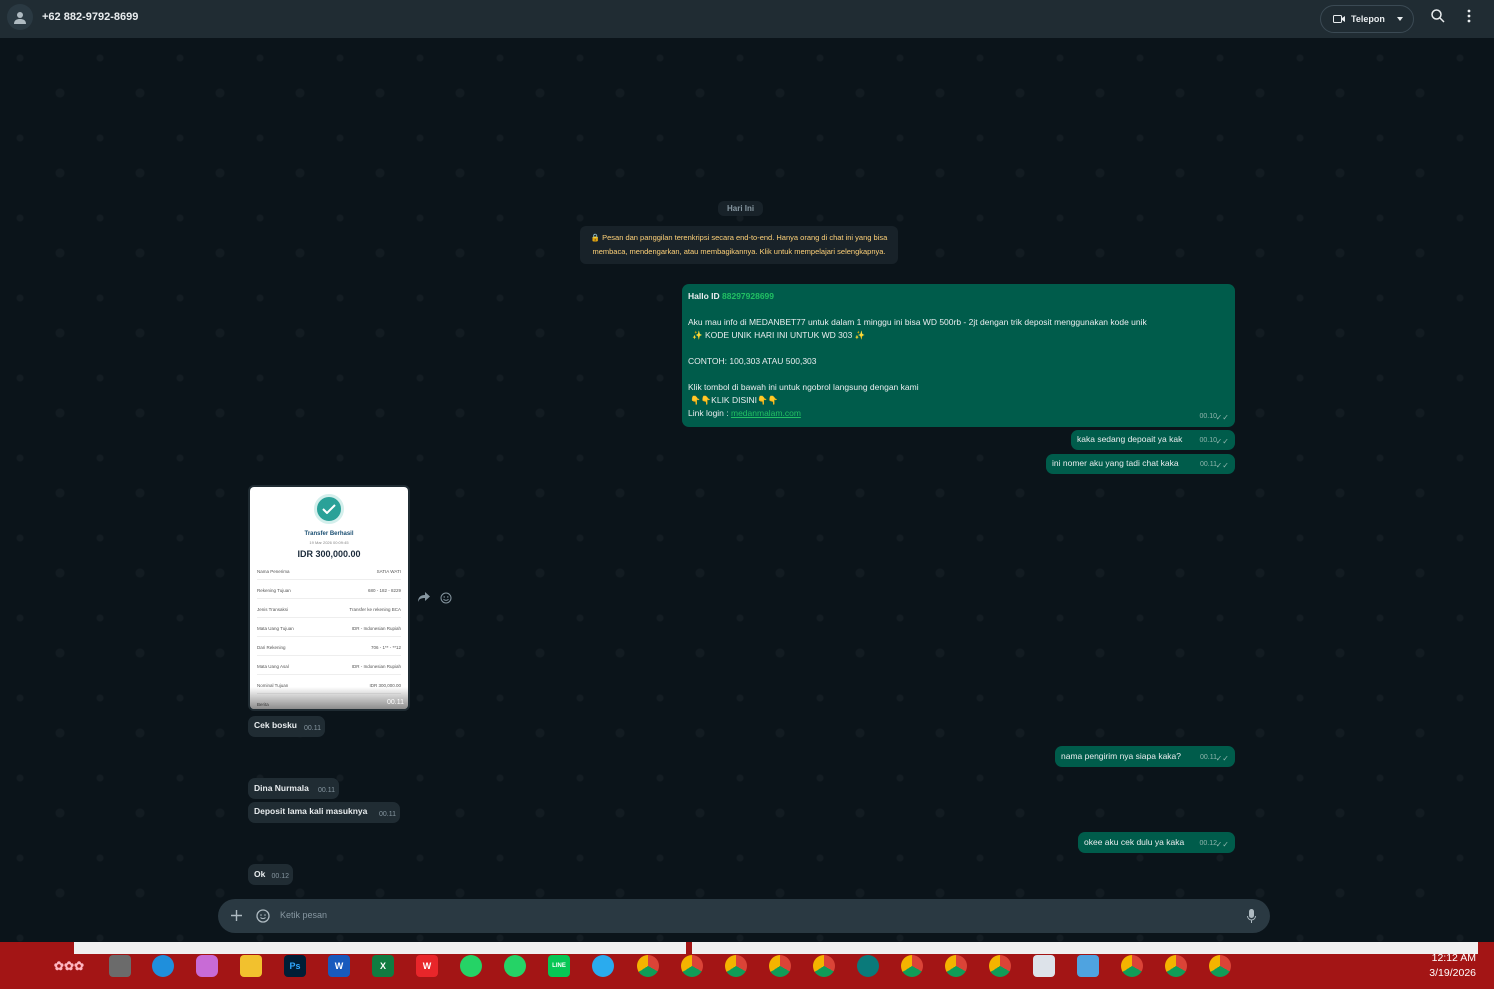  I want to click on row-label: Jenis Transaksi, so click(273, 609).